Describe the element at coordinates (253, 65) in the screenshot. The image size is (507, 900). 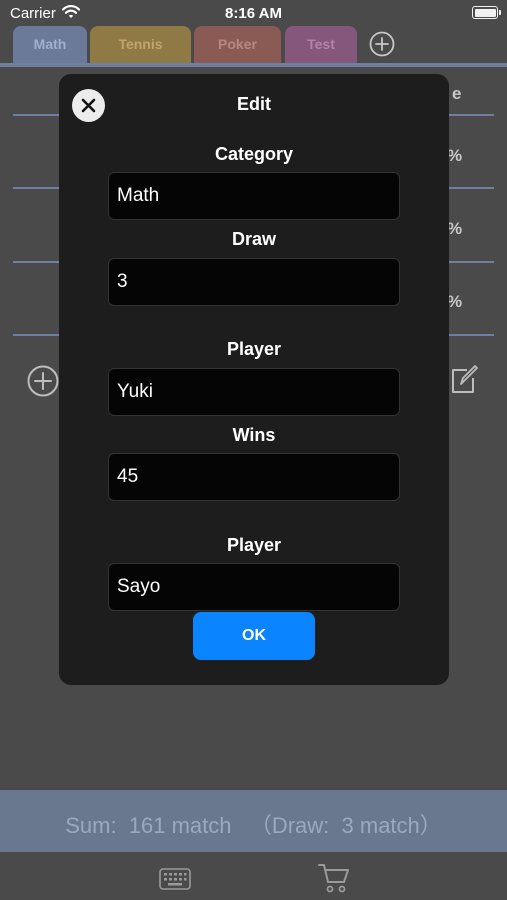
I see `tab-underline` at that location.